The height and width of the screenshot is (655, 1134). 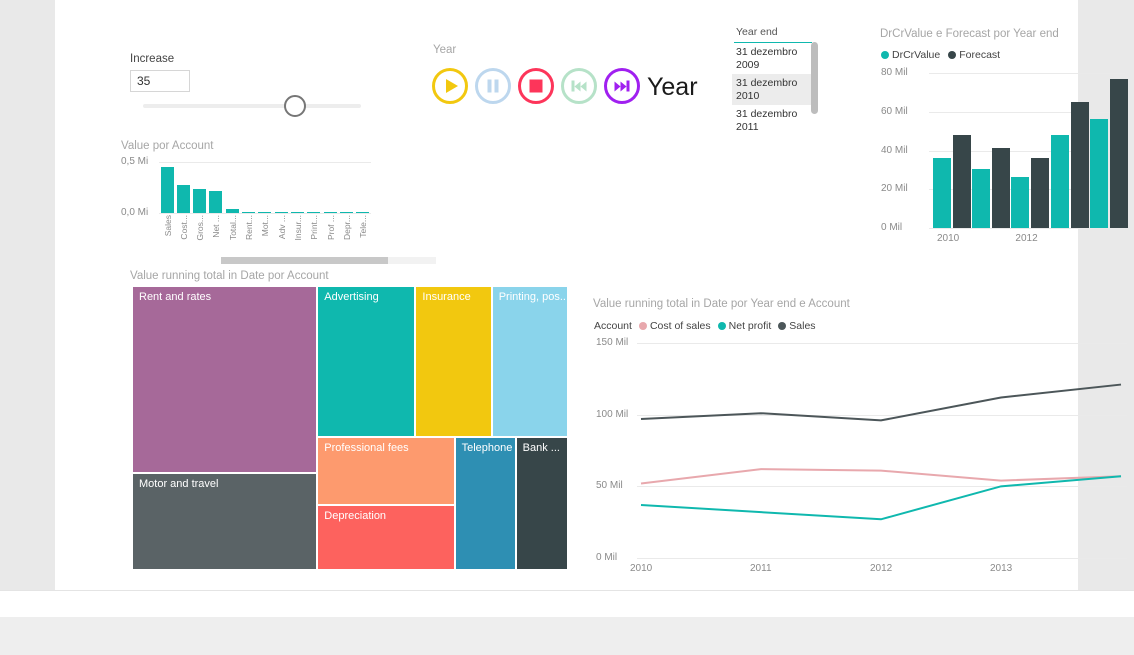 I want to click on y-axis-tick: 0 Mil, so click(x=892, y=227).